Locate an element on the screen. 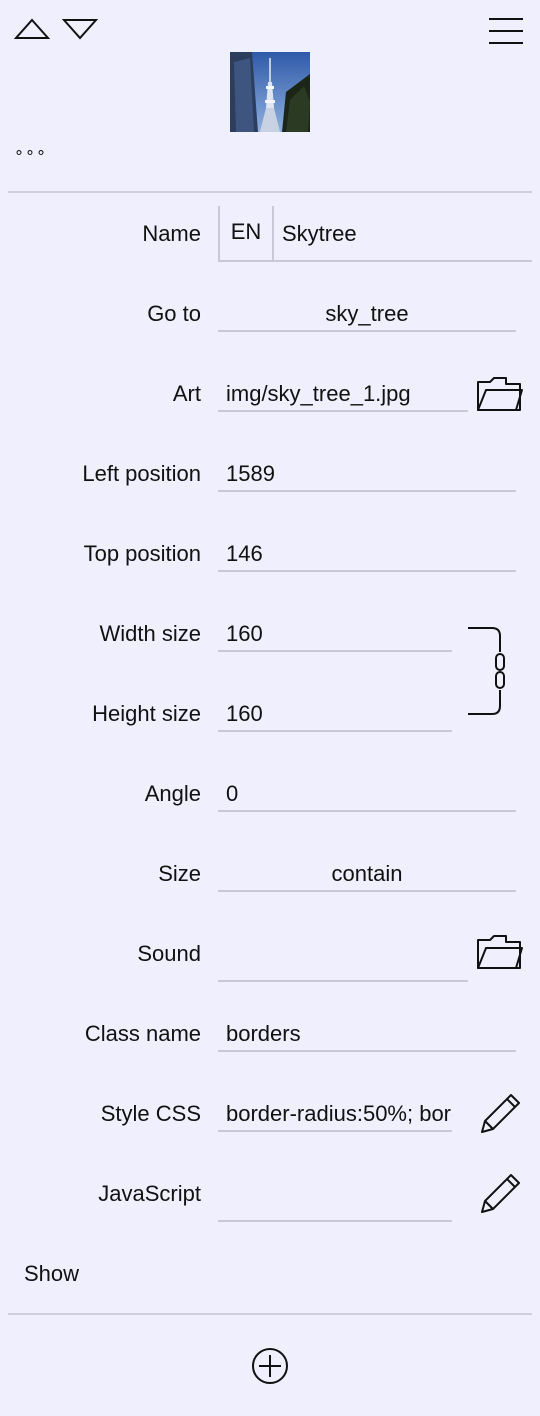  class-name-label: Class name is located at coordinates (142, 1033).